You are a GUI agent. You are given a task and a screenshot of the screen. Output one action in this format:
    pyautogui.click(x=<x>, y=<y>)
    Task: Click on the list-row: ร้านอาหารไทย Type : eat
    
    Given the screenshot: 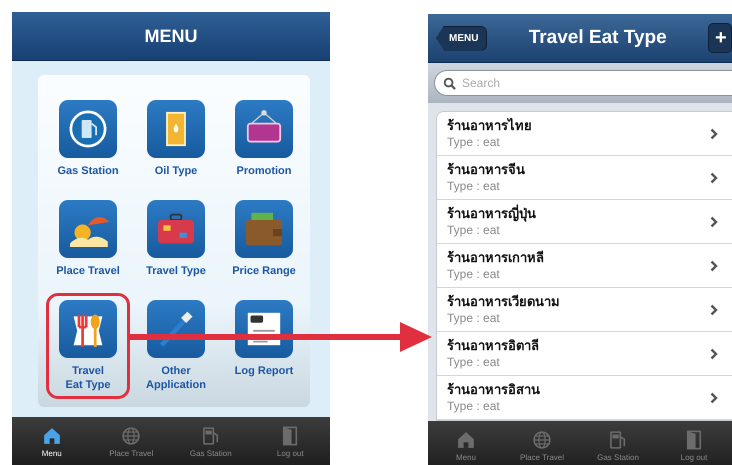 What is the action you would take?
    pyautogui.click(x=584, y=134)
    